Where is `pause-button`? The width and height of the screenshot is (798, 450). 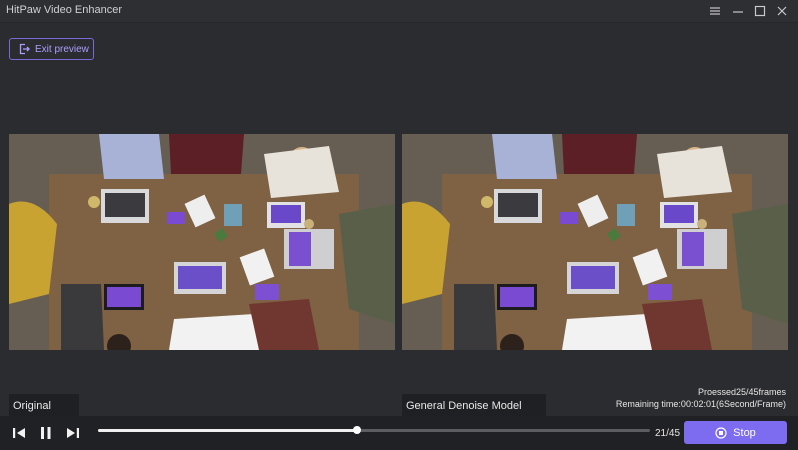 pause-button is located at coordinates (46, 433).